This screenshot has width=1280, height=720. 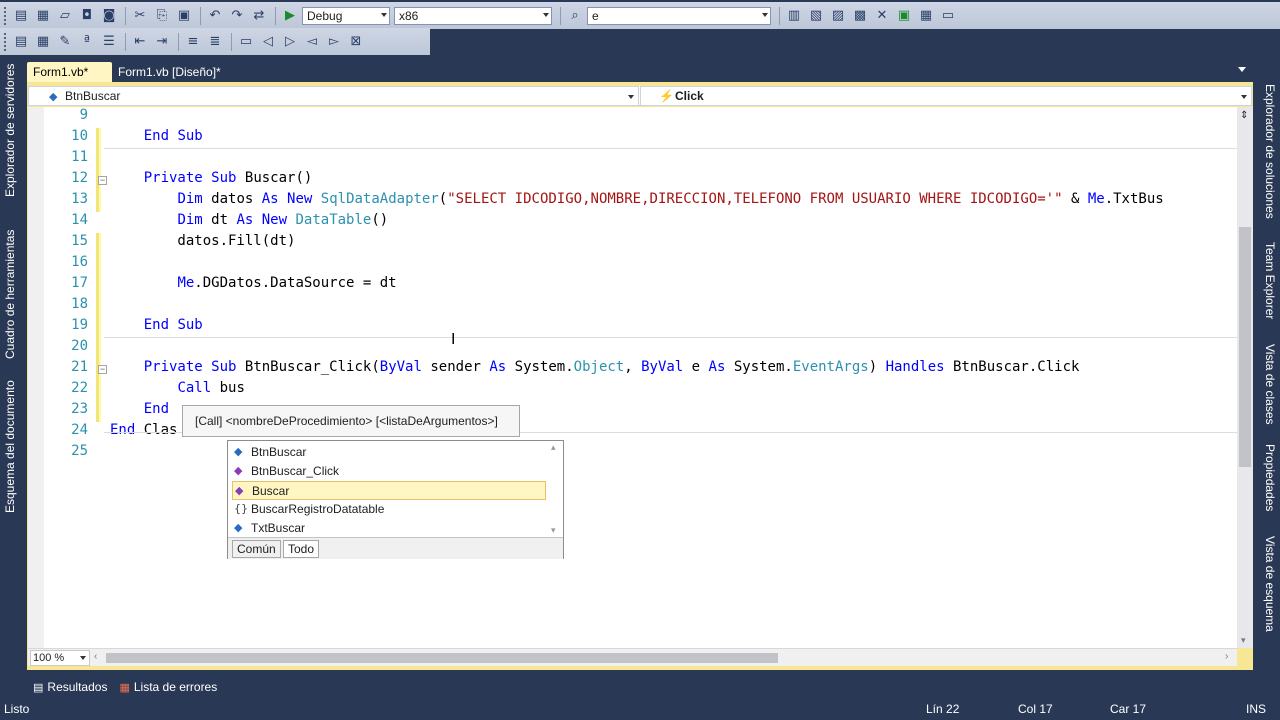 I want to click on split-icon: ⇕, so click(x=1244, y=115).